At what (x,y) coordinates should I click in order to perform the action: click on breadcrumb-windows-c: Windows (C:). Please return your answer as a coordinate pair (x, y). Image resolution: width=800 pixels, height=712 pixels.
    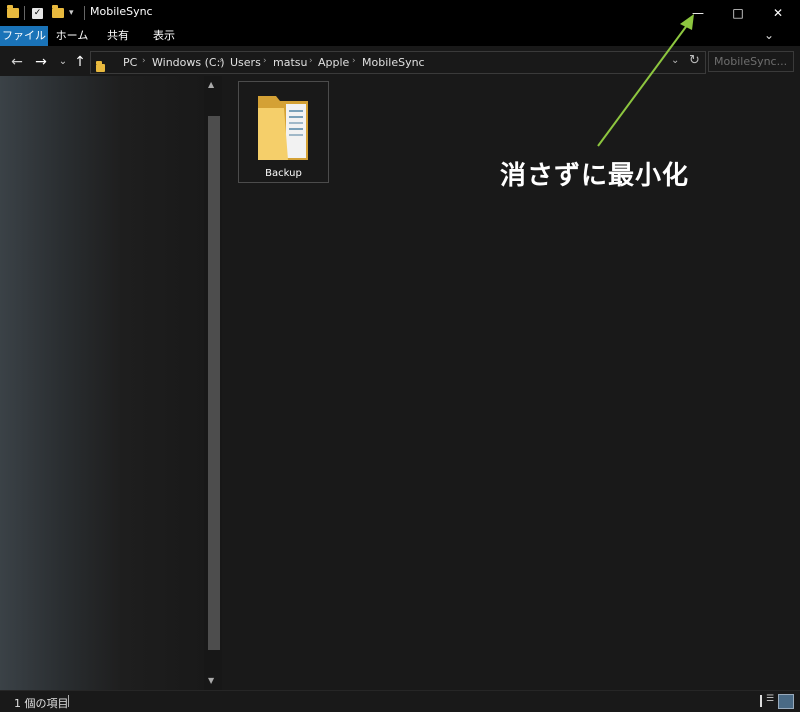
    Looking at the image, I should click on (188, 62).